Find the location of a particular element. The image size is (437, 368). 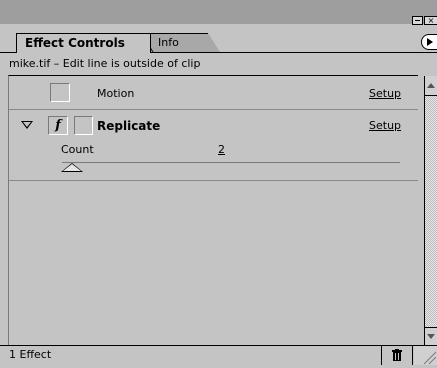

trash-icon is located at coordinates (397, 355).